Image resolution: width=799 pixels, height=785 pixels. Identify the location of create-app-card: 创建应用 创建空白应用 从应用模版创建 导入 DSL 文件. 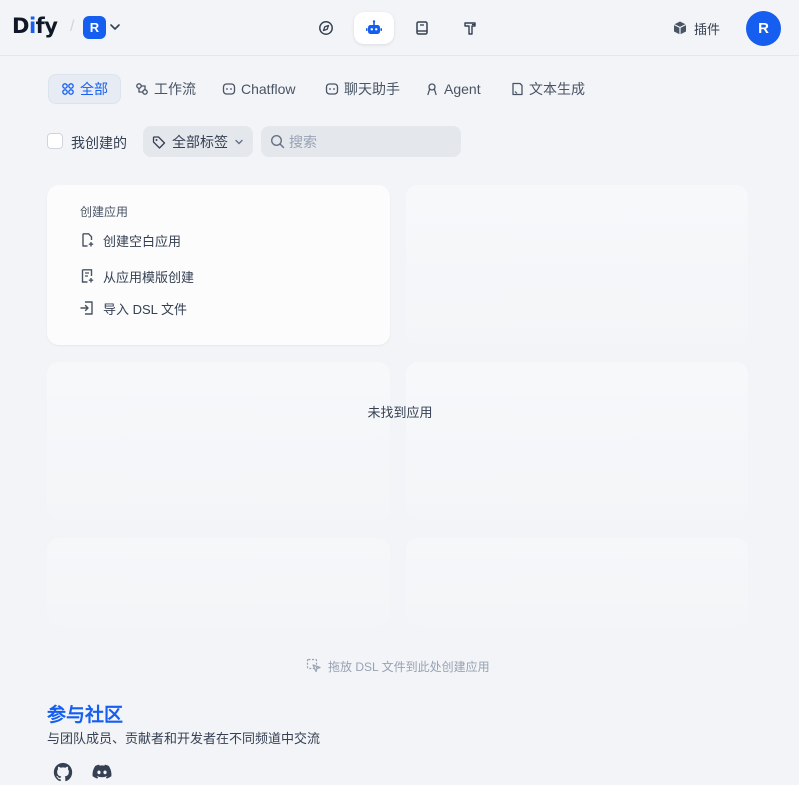
(218, 265).